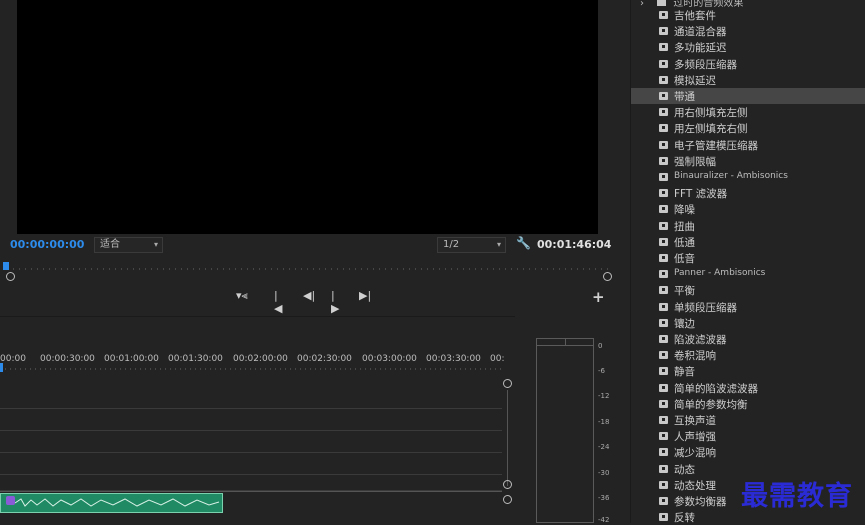  Describe the element at coordinates (748, 47) in the screenshot. I see `effect-item: 多功能延迟` at that location.